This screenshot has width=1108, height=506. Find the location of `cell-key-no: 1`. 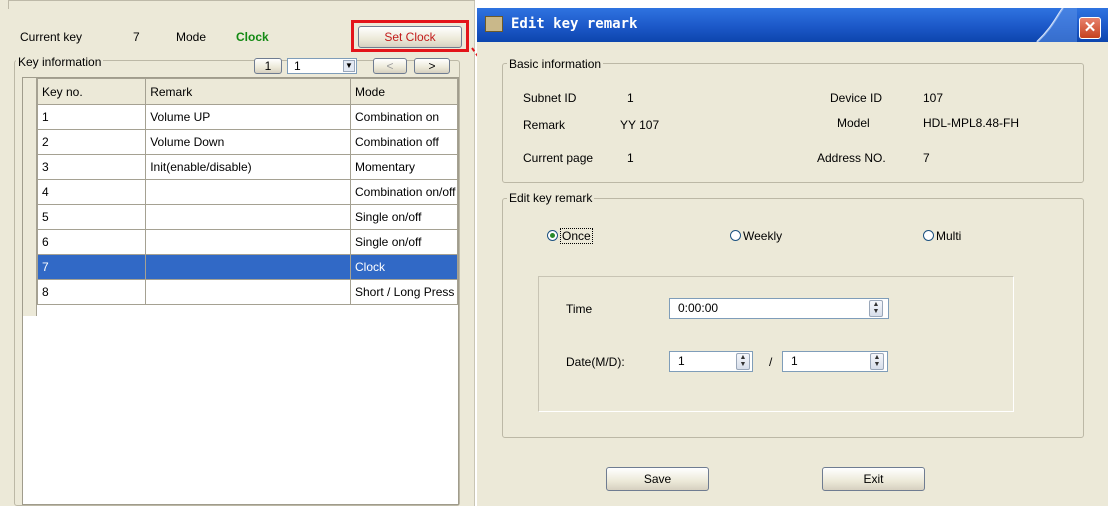

cell-key-no: 1 is located at coordinates (91, 117).